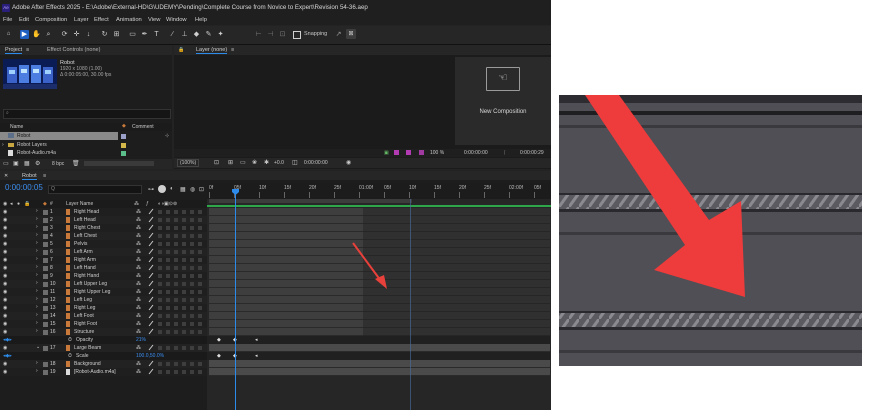  I want to click on snapshot-icon: ◫, so click(295, 162).